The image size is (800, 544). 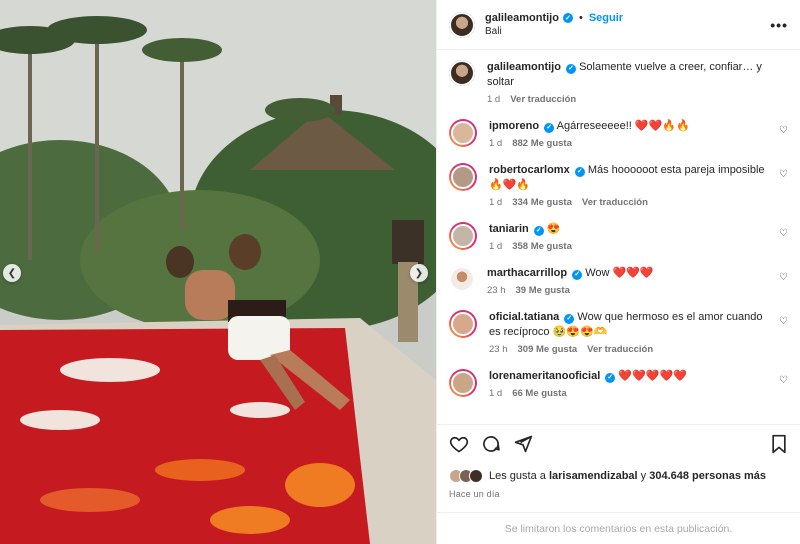 What do you see at coordinates (542, 202) in the screenshot?
I see `comment-likes: 334 Me gusta` at bounding box center [542, 202].